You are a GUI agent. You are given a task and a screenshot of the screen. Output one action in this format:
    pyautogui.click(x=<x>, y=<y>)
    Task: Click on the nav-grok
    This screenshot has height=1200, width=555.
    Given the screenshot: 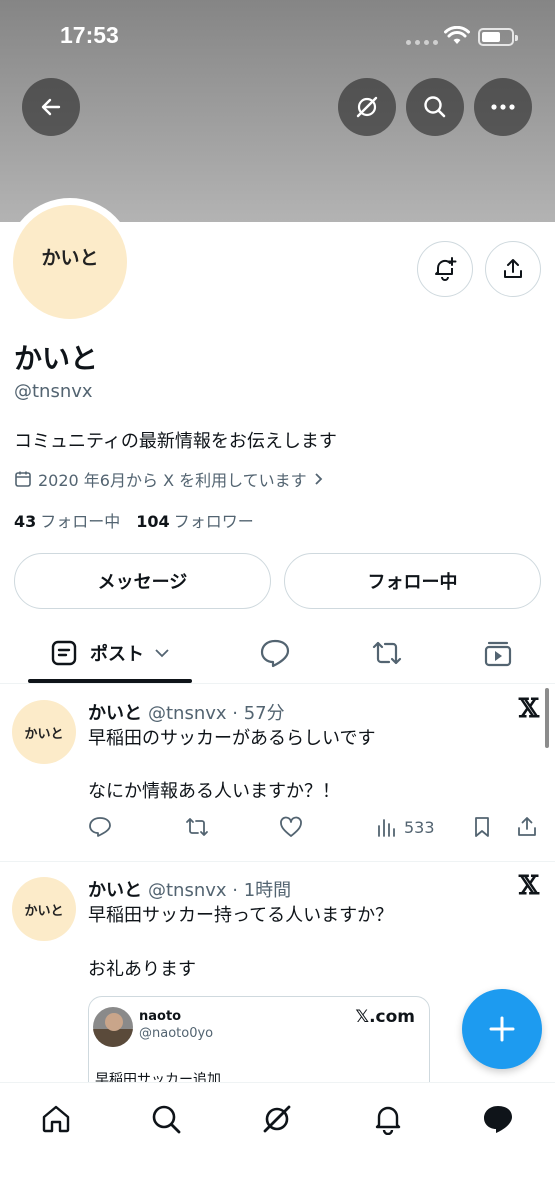 What is the action you would take?
    pyautogui.click(x=277, y=1119)
    